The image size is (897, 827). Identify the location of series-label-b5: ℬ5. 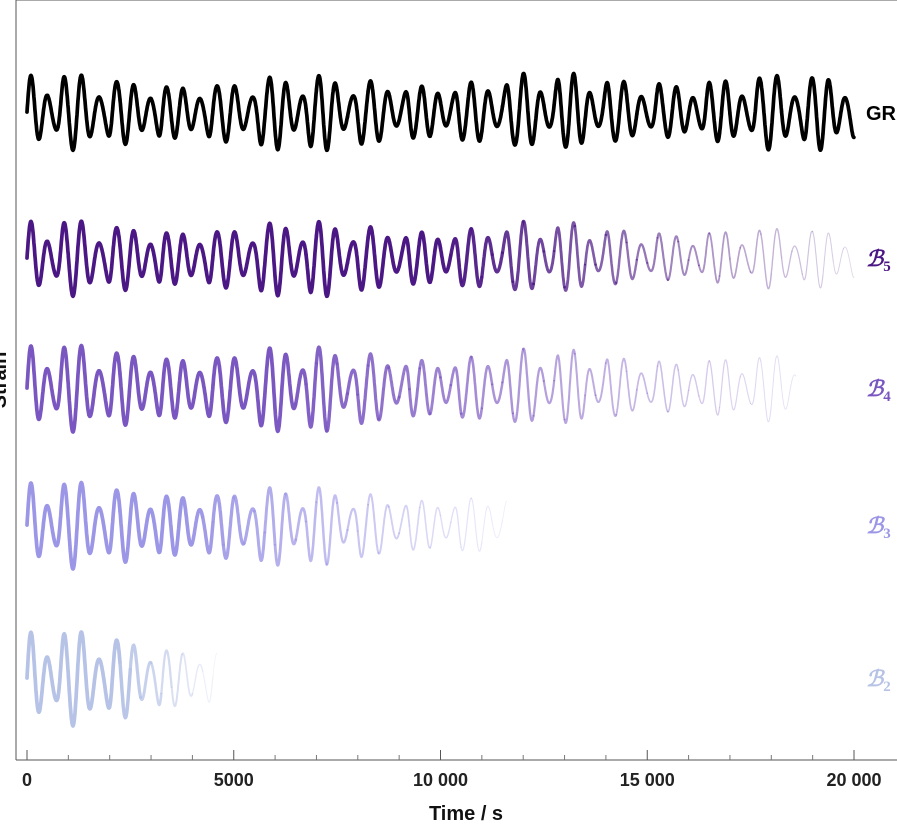
(878, 260).